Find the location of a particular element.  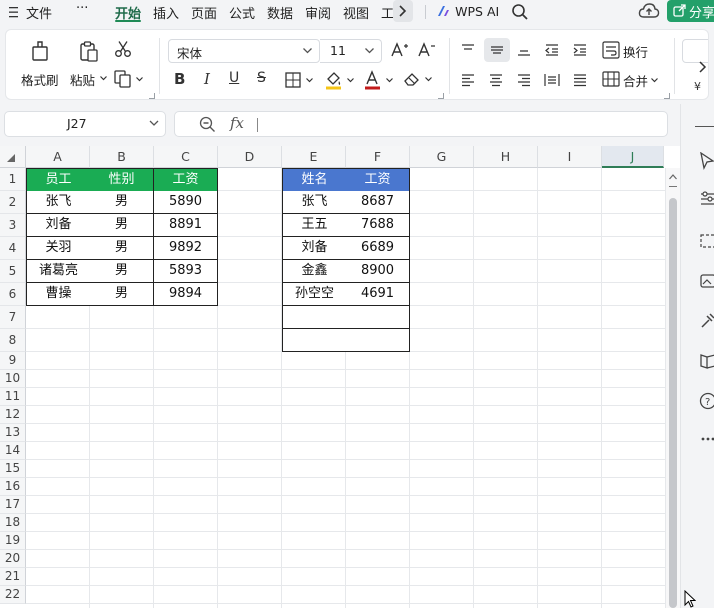

search-icon is located at coordinates (520, 12).